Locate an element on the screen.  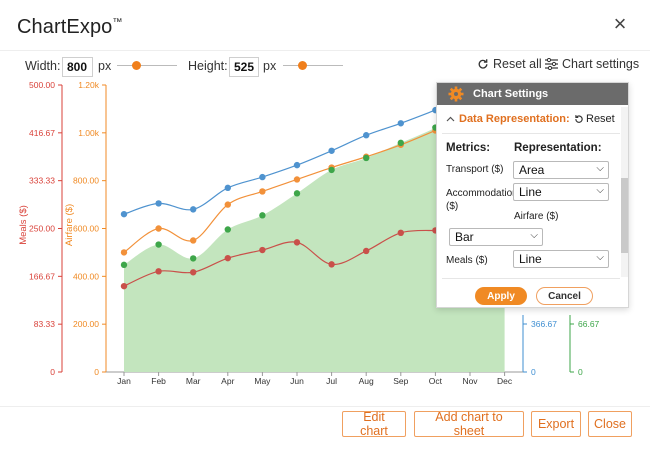
y-tick-label: 1.00k is located at coordinates (89, 133).